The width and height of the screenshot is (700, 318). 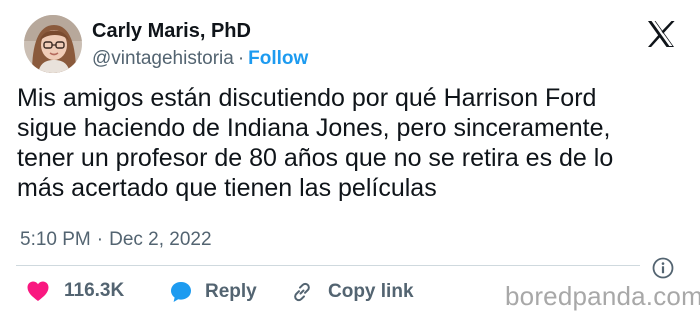 I want to click on reply-label: Reply, so click(x=231, y=292).